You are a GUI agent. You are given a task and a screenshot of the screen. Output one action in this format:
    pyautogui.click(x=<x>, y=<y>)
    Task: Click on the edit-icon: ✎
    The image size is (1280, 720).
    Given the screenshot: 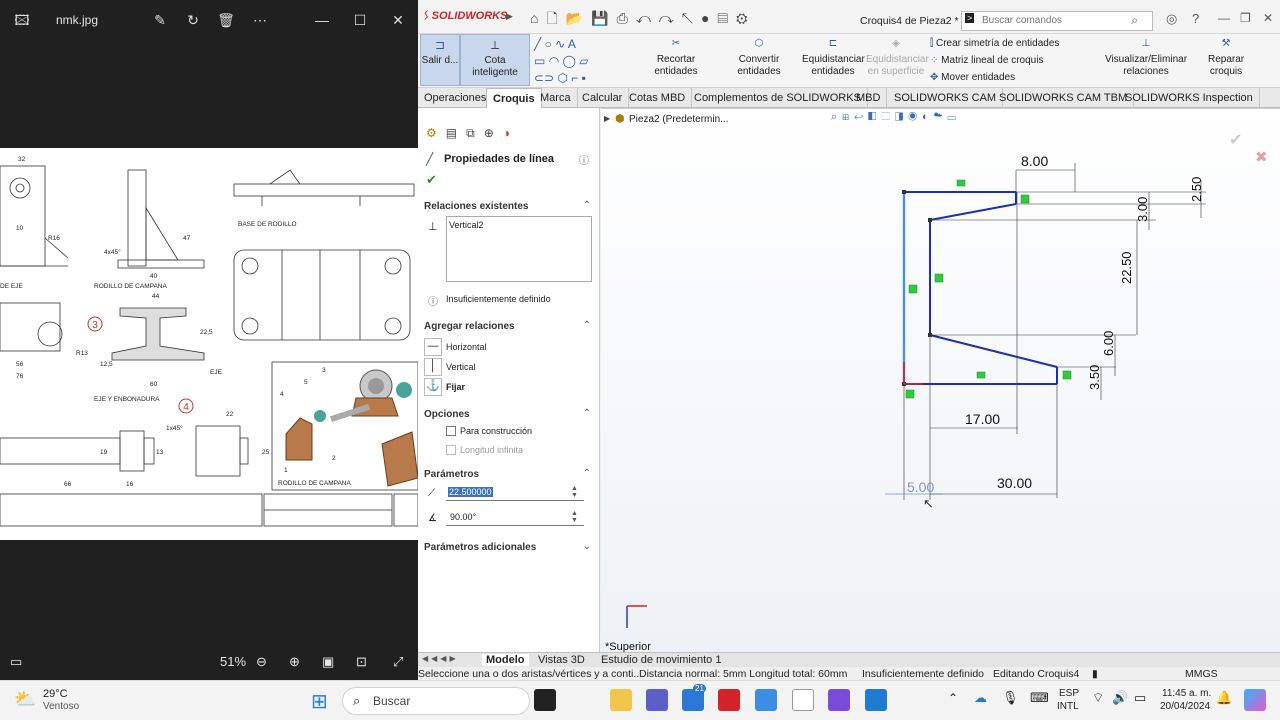 What is the action you would take?
    pyautogui.click(x=160, y=20)
    